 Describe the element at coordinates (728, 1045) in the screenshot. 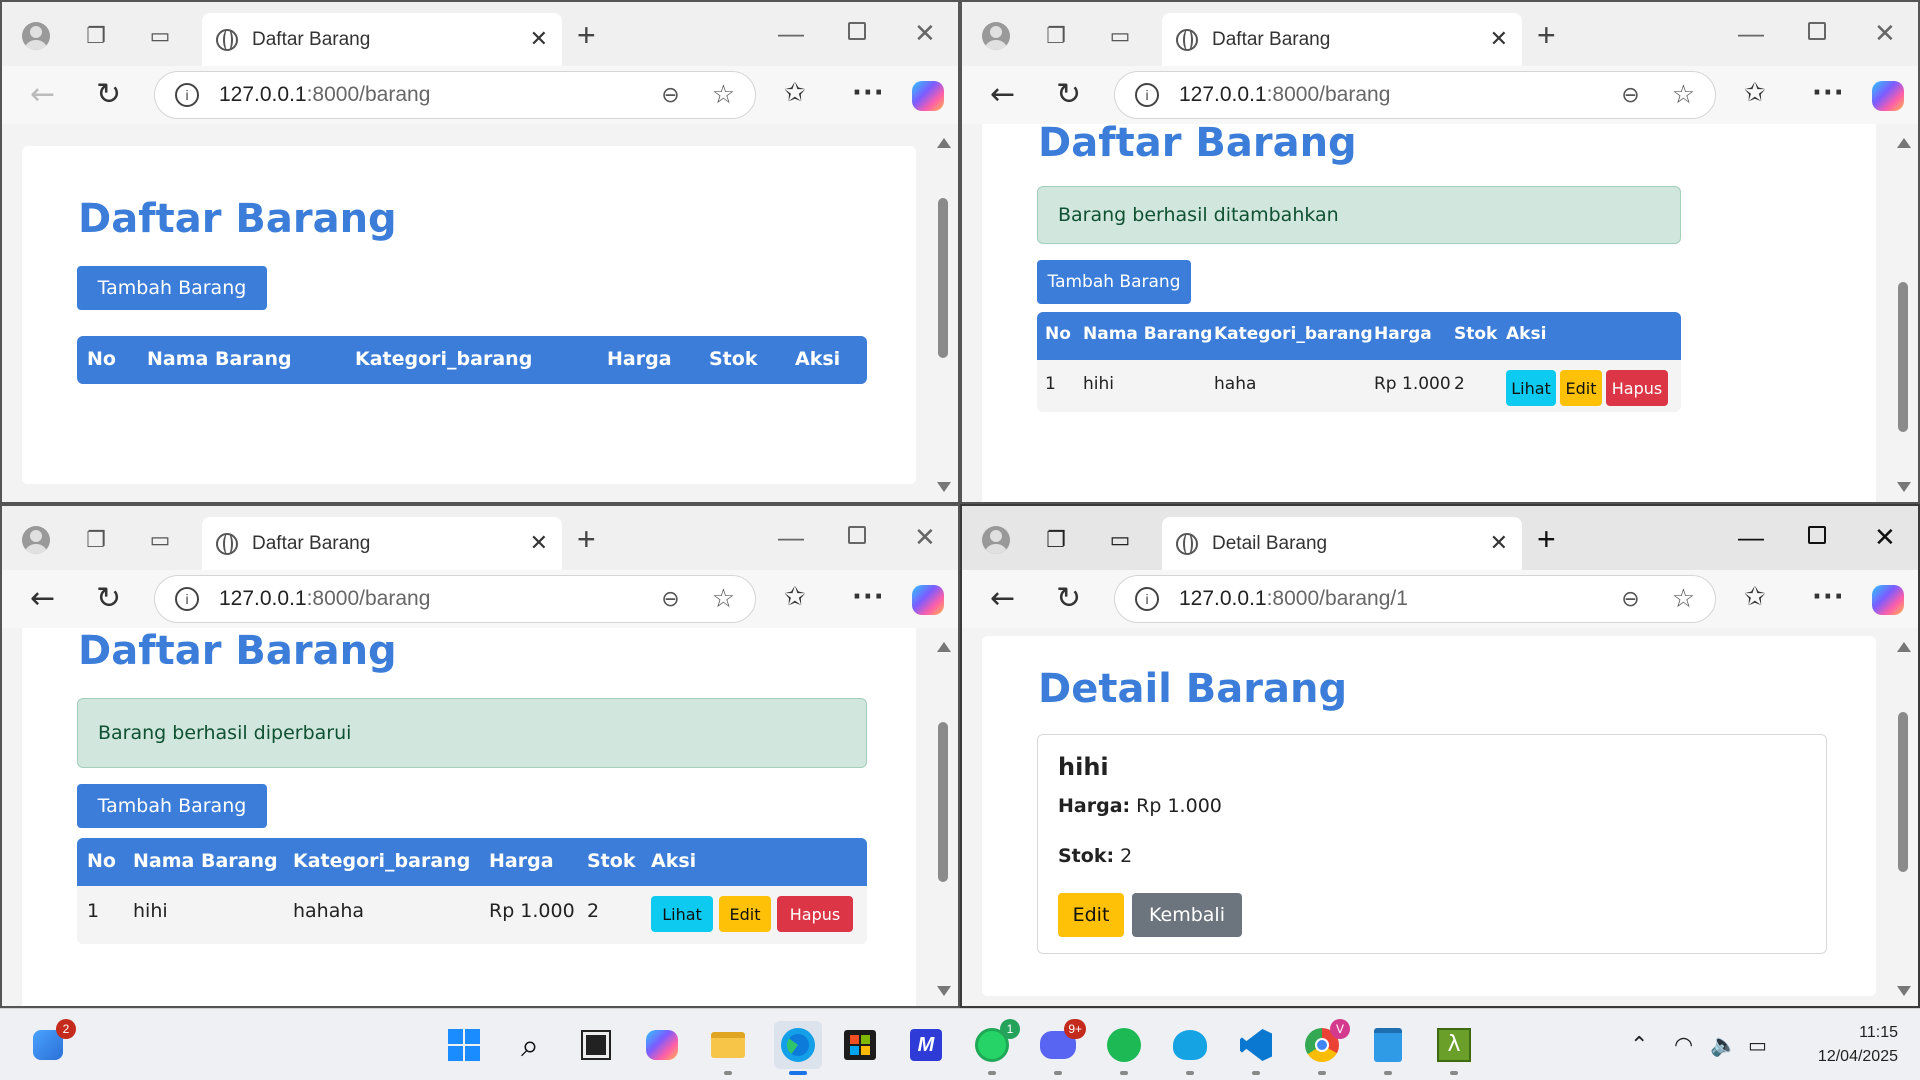

I see `file-explorer-icon` at that location.